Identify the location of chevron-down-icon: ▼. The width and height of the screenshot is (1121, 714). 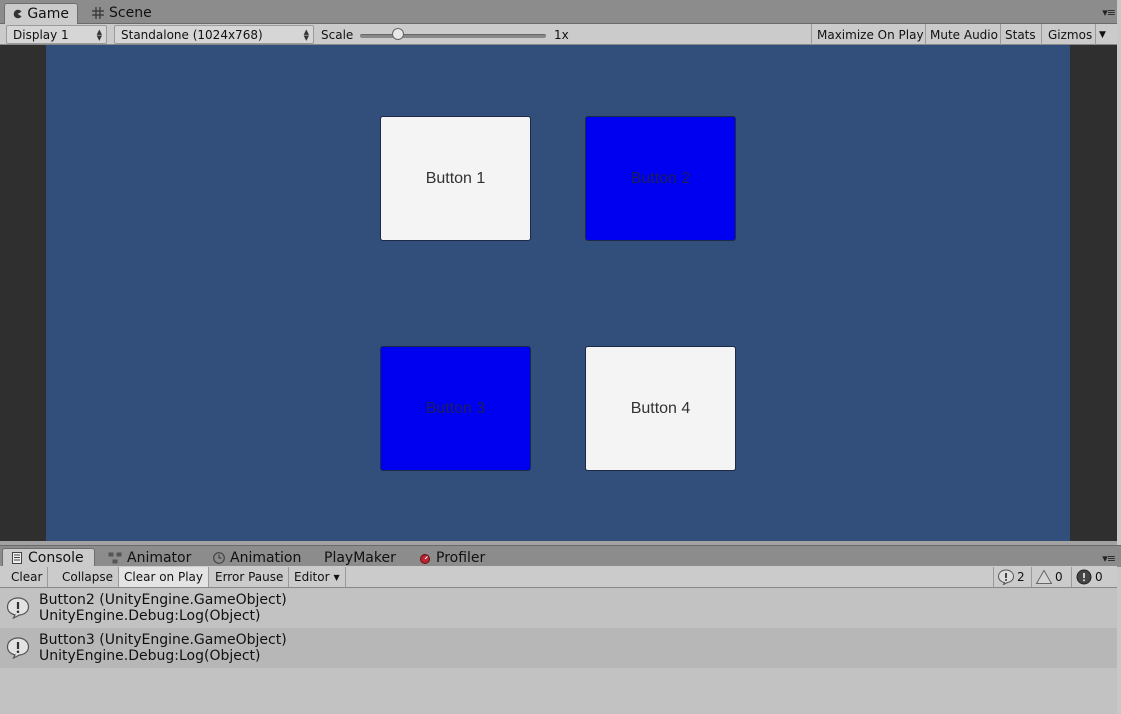
(336, 577).